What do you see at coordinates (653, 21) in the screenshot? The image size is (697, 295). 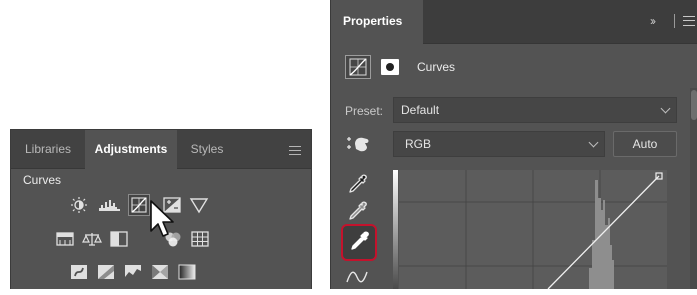 I see `collapse-panels-icon: ››` at bounding box center [653, 21].